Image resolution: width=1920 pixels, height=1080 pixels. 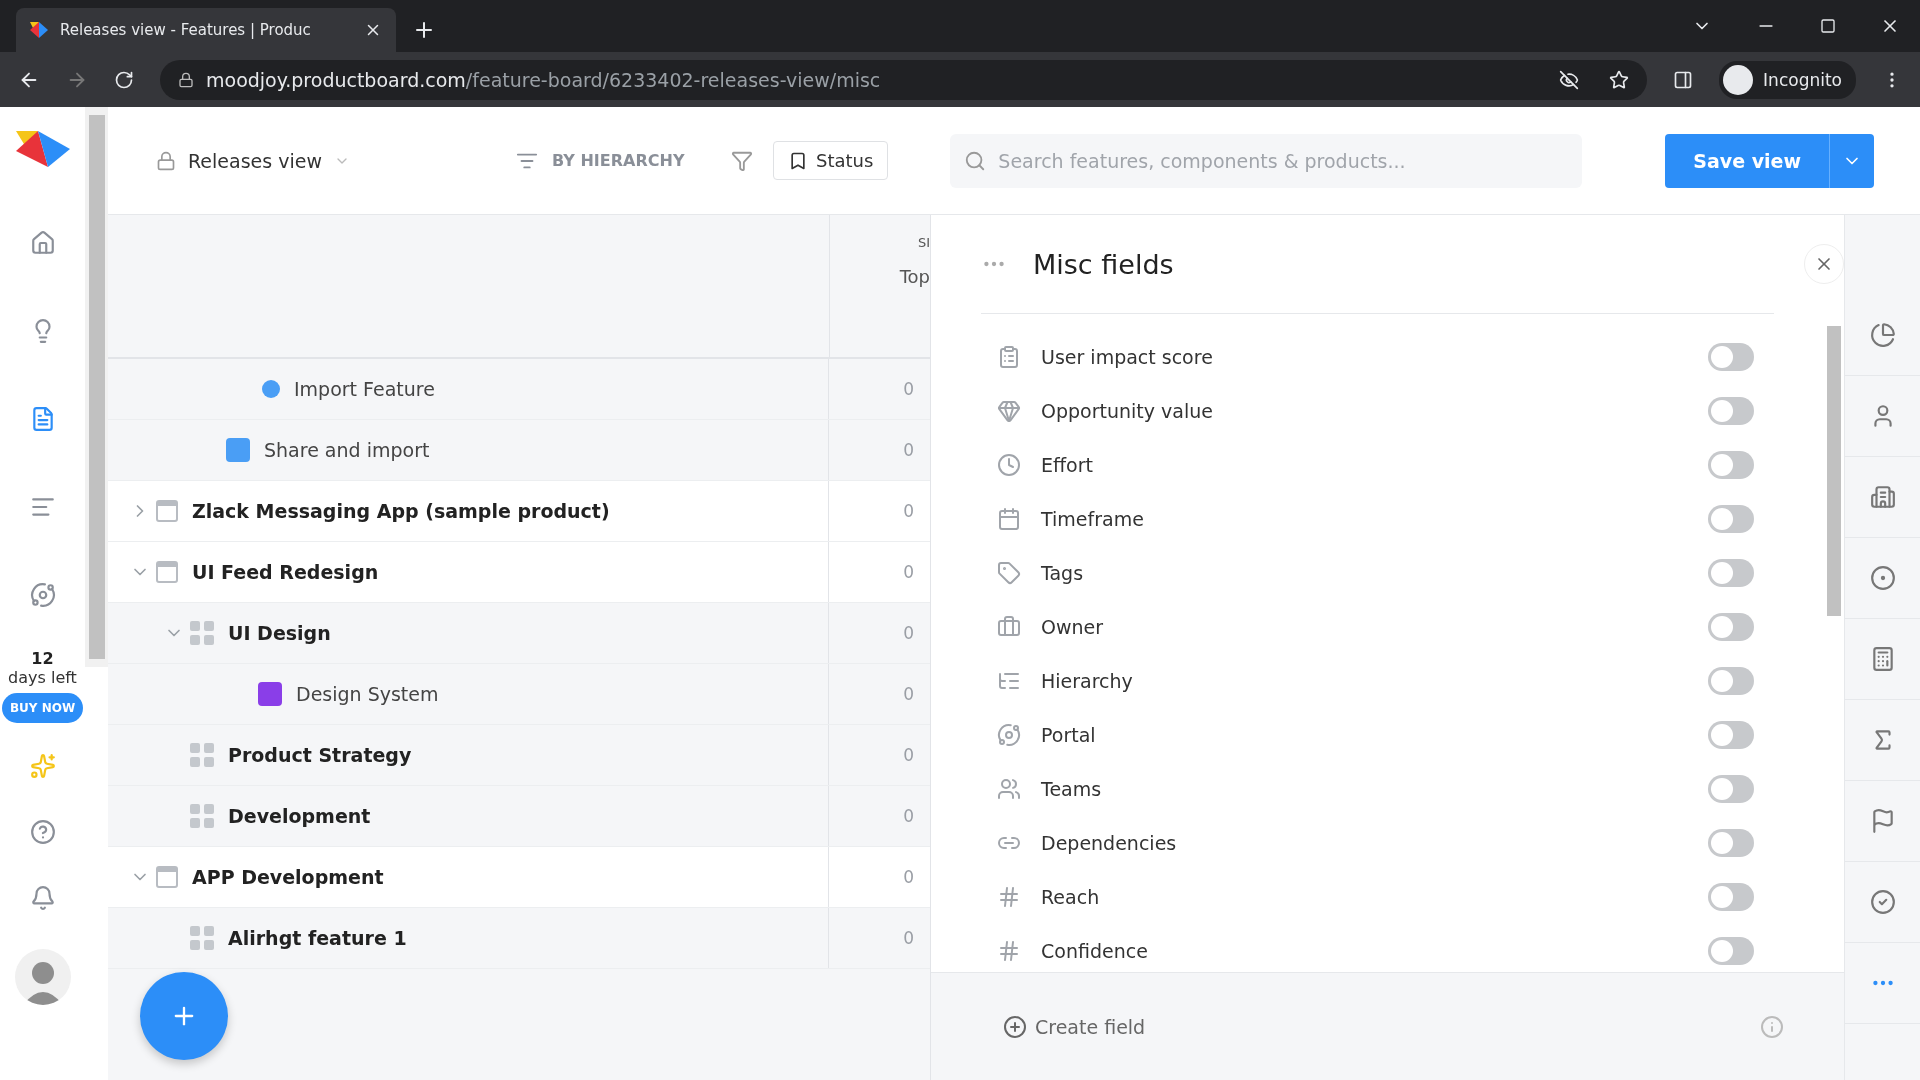 What do you see at coordinates (285, 572) in the screenshot?
I see `row-title: UI Feed Redesign` at bounding box center [285, 572].